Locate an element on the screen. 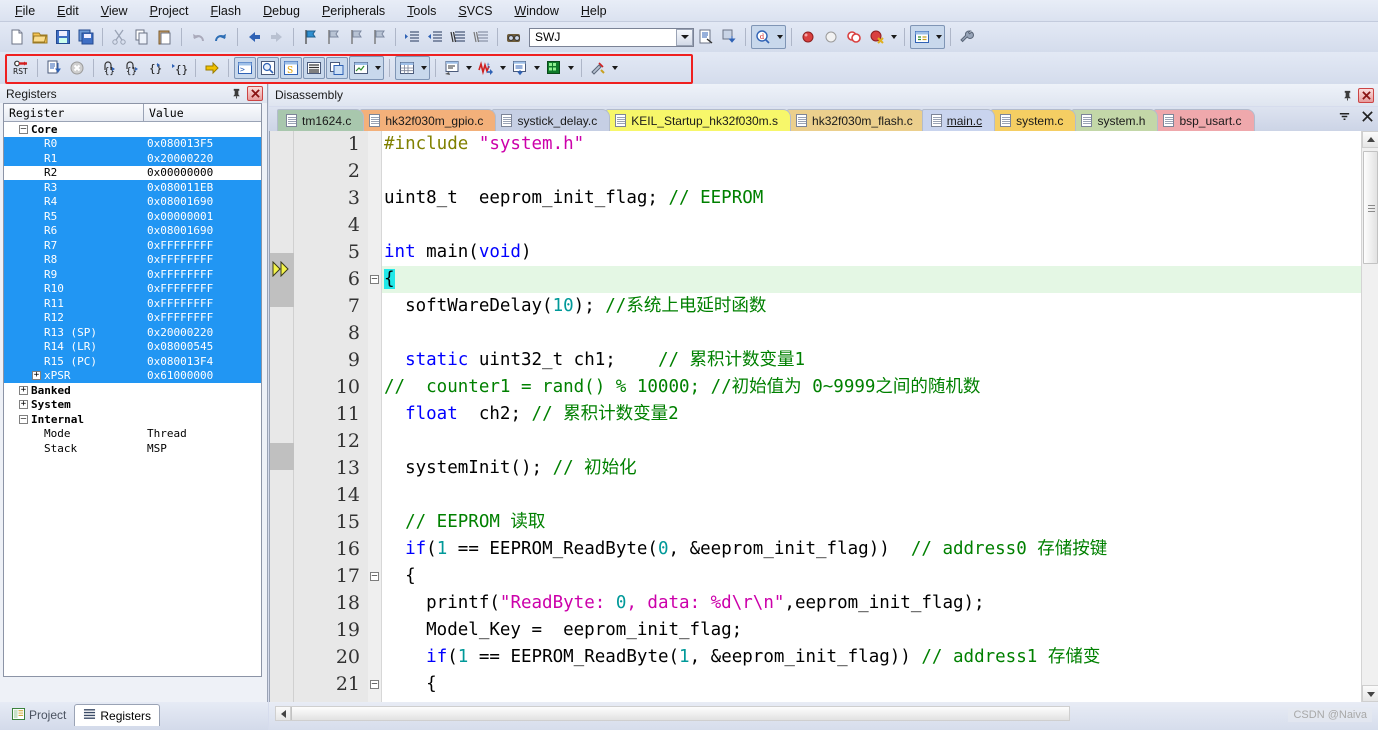 This screenshot has width=1378, height=730. disable-breakpoint-button is located at coordinates (831, 37).